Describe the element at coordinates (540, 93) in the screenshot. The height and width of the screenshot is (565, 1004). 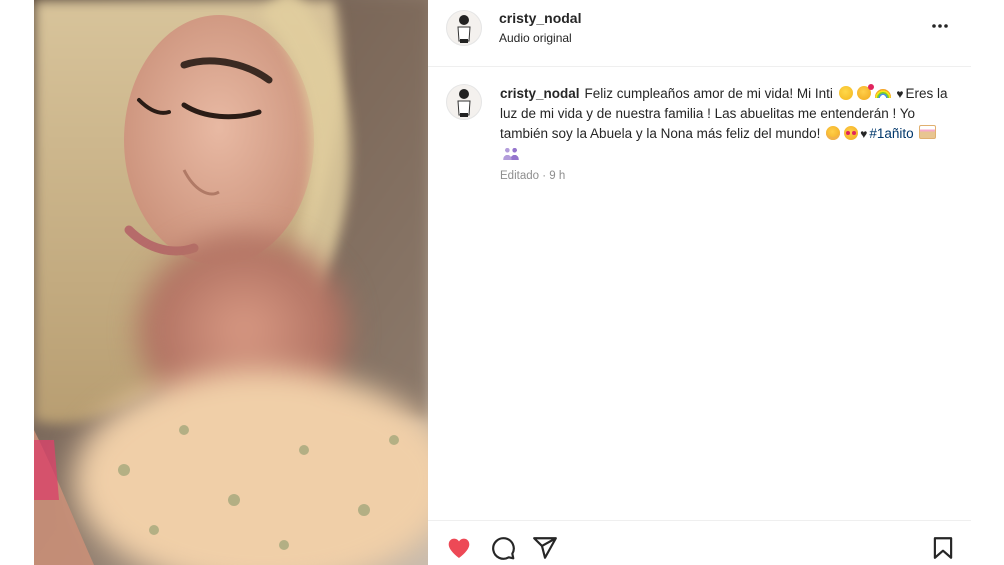
I see `caption-username: cristy_nodal` at that location.